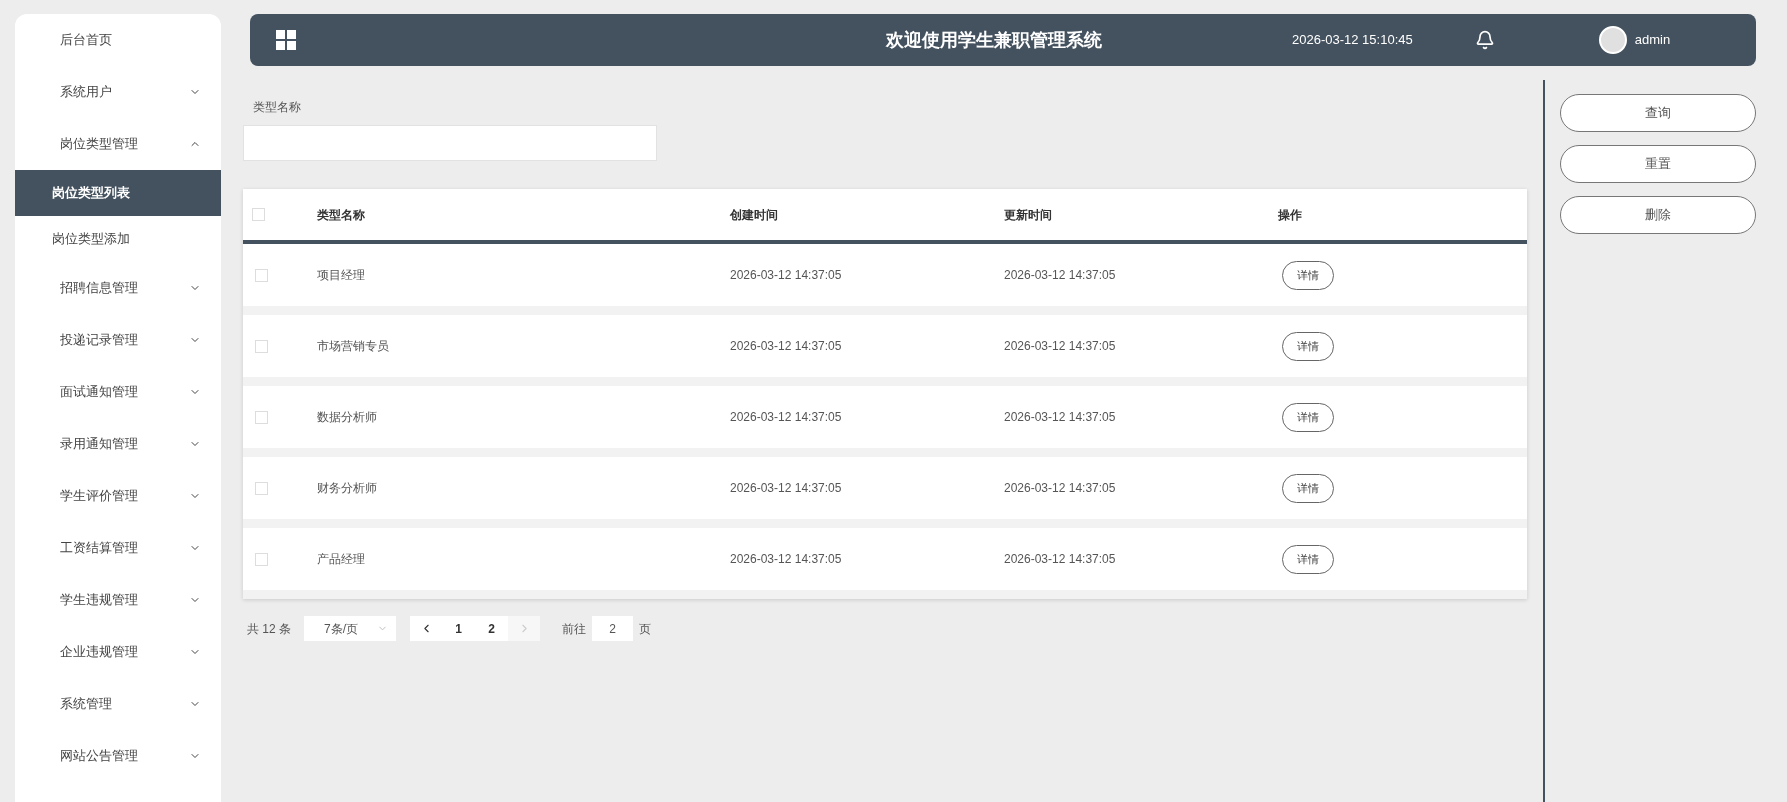 Image resolution: width=1787 pixels, height=802 pixels. I want to click on sidebar-item: 投递记录管理, so click(118, 340).